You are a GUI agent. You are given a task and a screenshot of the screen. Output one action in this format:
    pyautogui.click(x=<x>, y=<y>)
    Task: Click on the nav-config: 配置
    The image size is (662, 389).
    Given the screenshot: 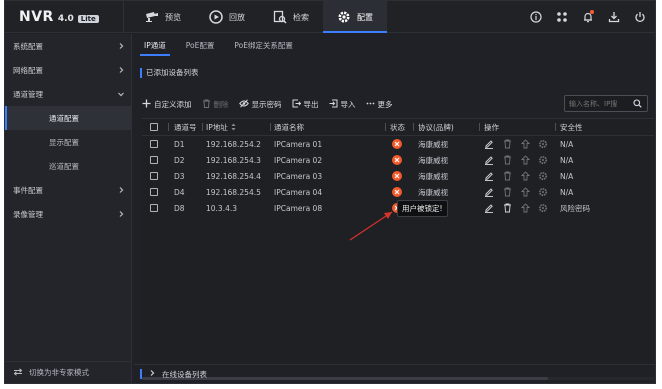 What is the action you would take?
    pyautogui.click(x=355, y=17)
    